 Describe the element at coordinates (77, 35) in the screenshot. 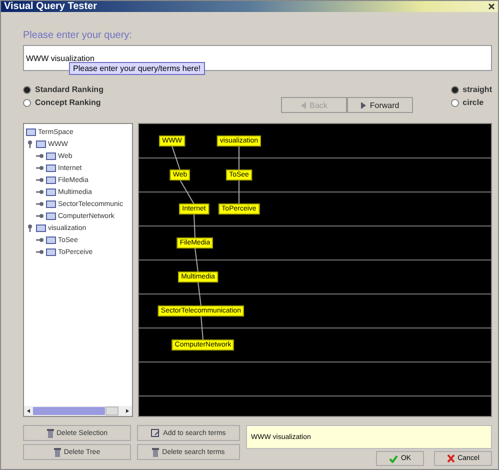

I see `query-label: Please enter your query:` at that location.